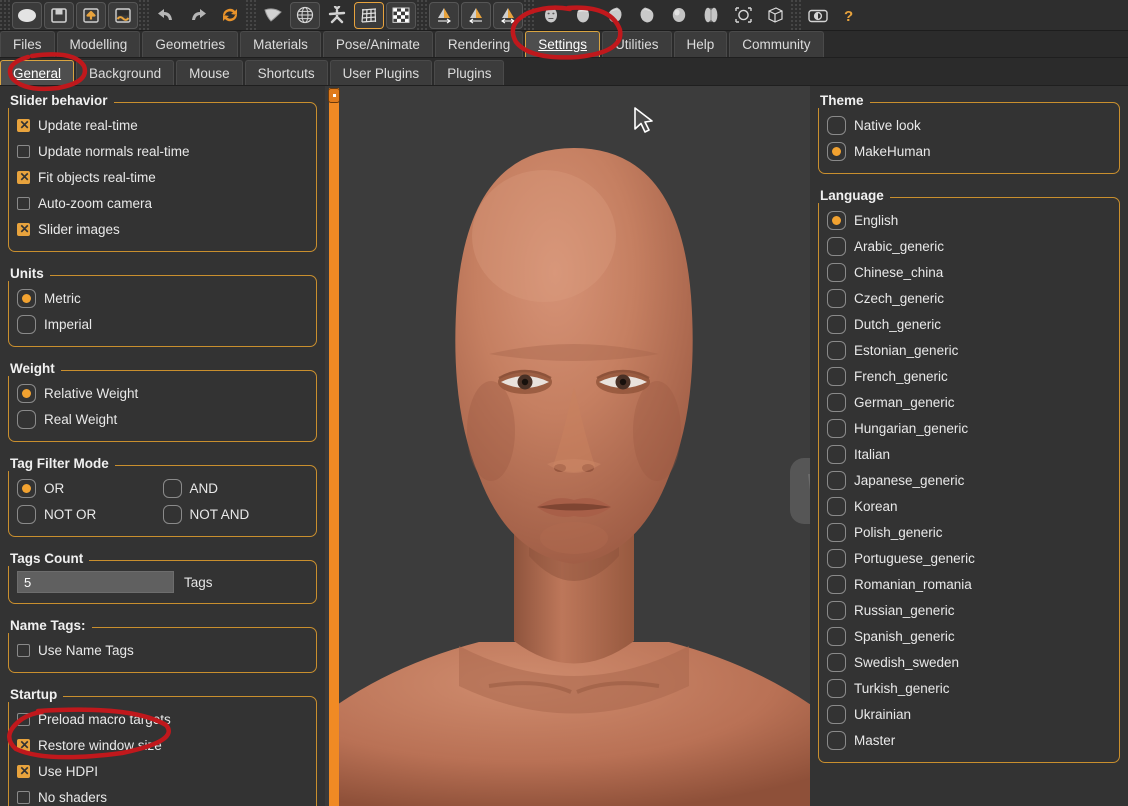 This screenshot has height=806, width=1128. Describe the element at coordinates (836, 454) in the screenshot. I see `radio-italian` at that location.